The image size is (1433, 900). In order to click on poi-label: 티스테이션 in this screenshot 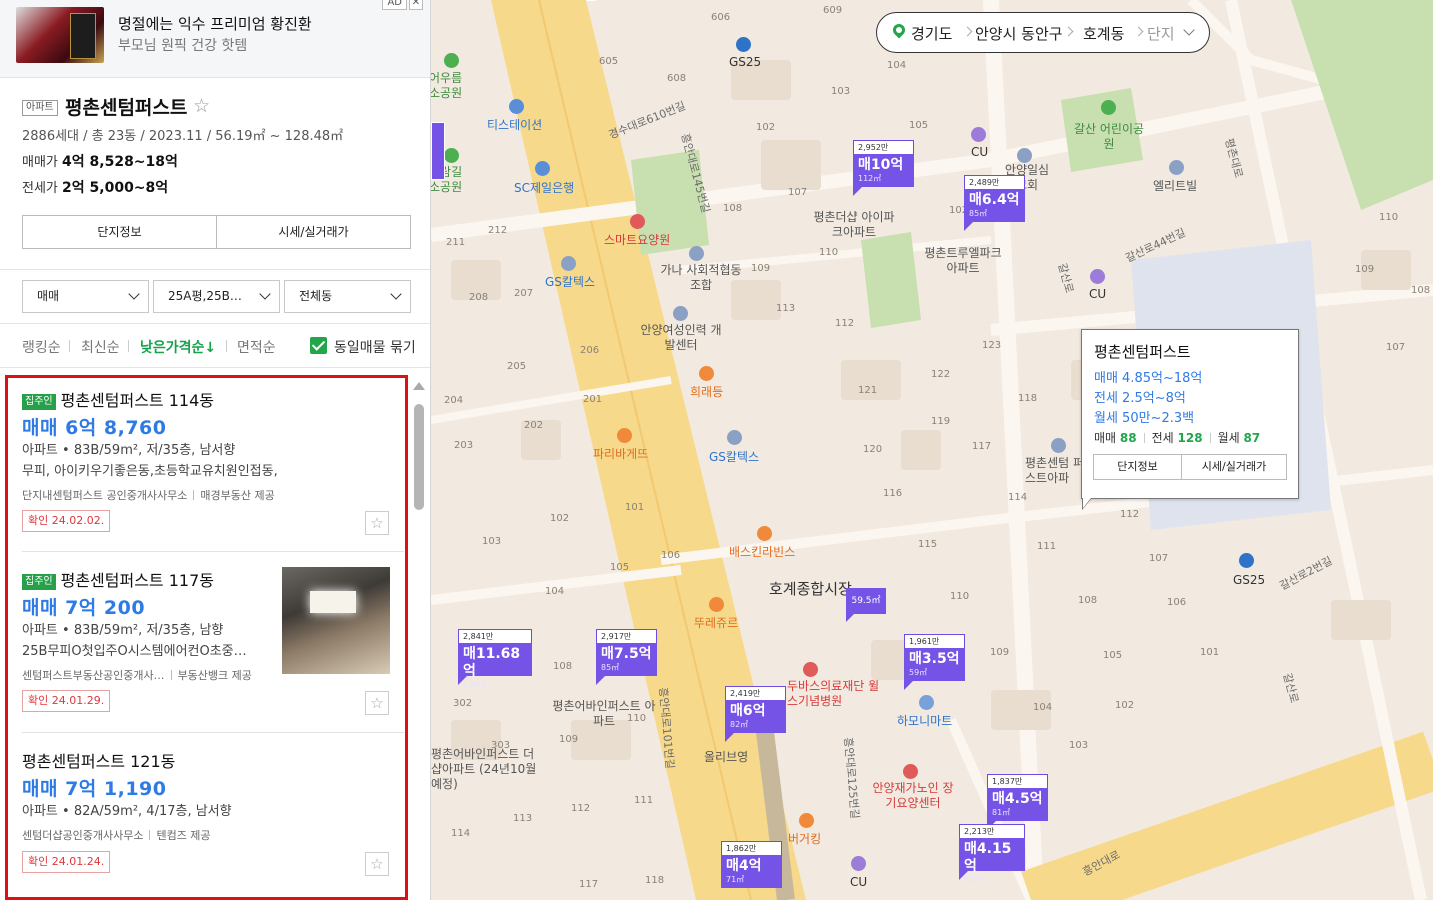, I will do `click(514, 124)`.